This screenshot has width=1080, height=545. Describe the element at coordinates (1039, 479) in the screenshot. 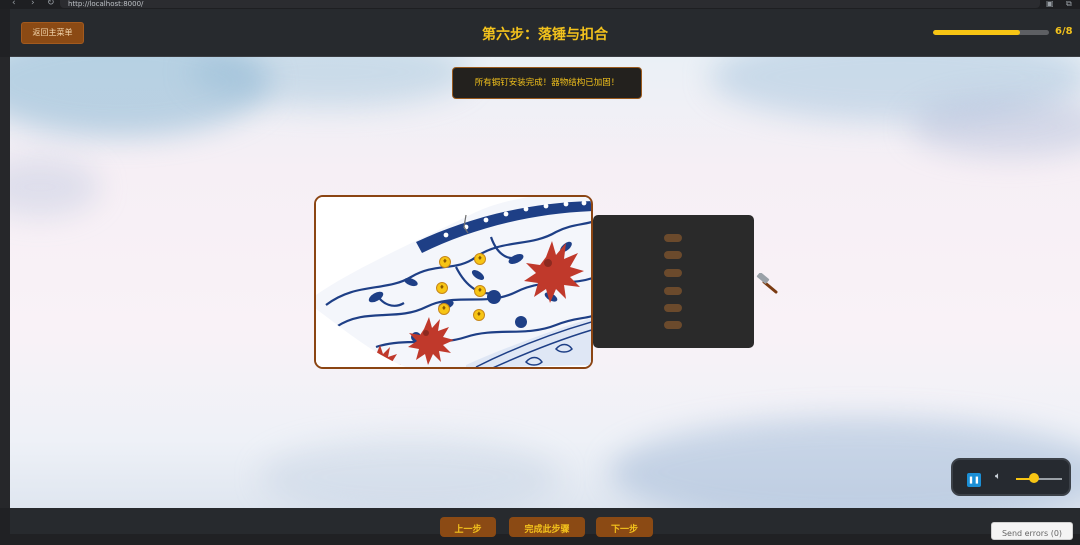

I see `volume-slider` at that location.